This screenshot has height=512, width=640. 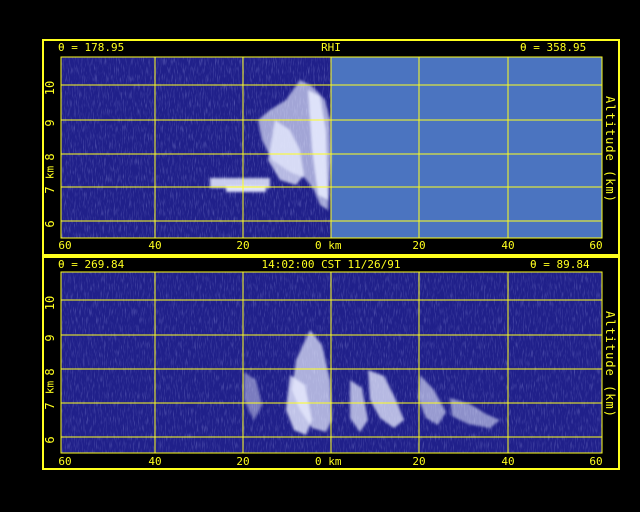 I want to click on bottom-theta-right: θ = 89.84, so click(x=560, y=264).